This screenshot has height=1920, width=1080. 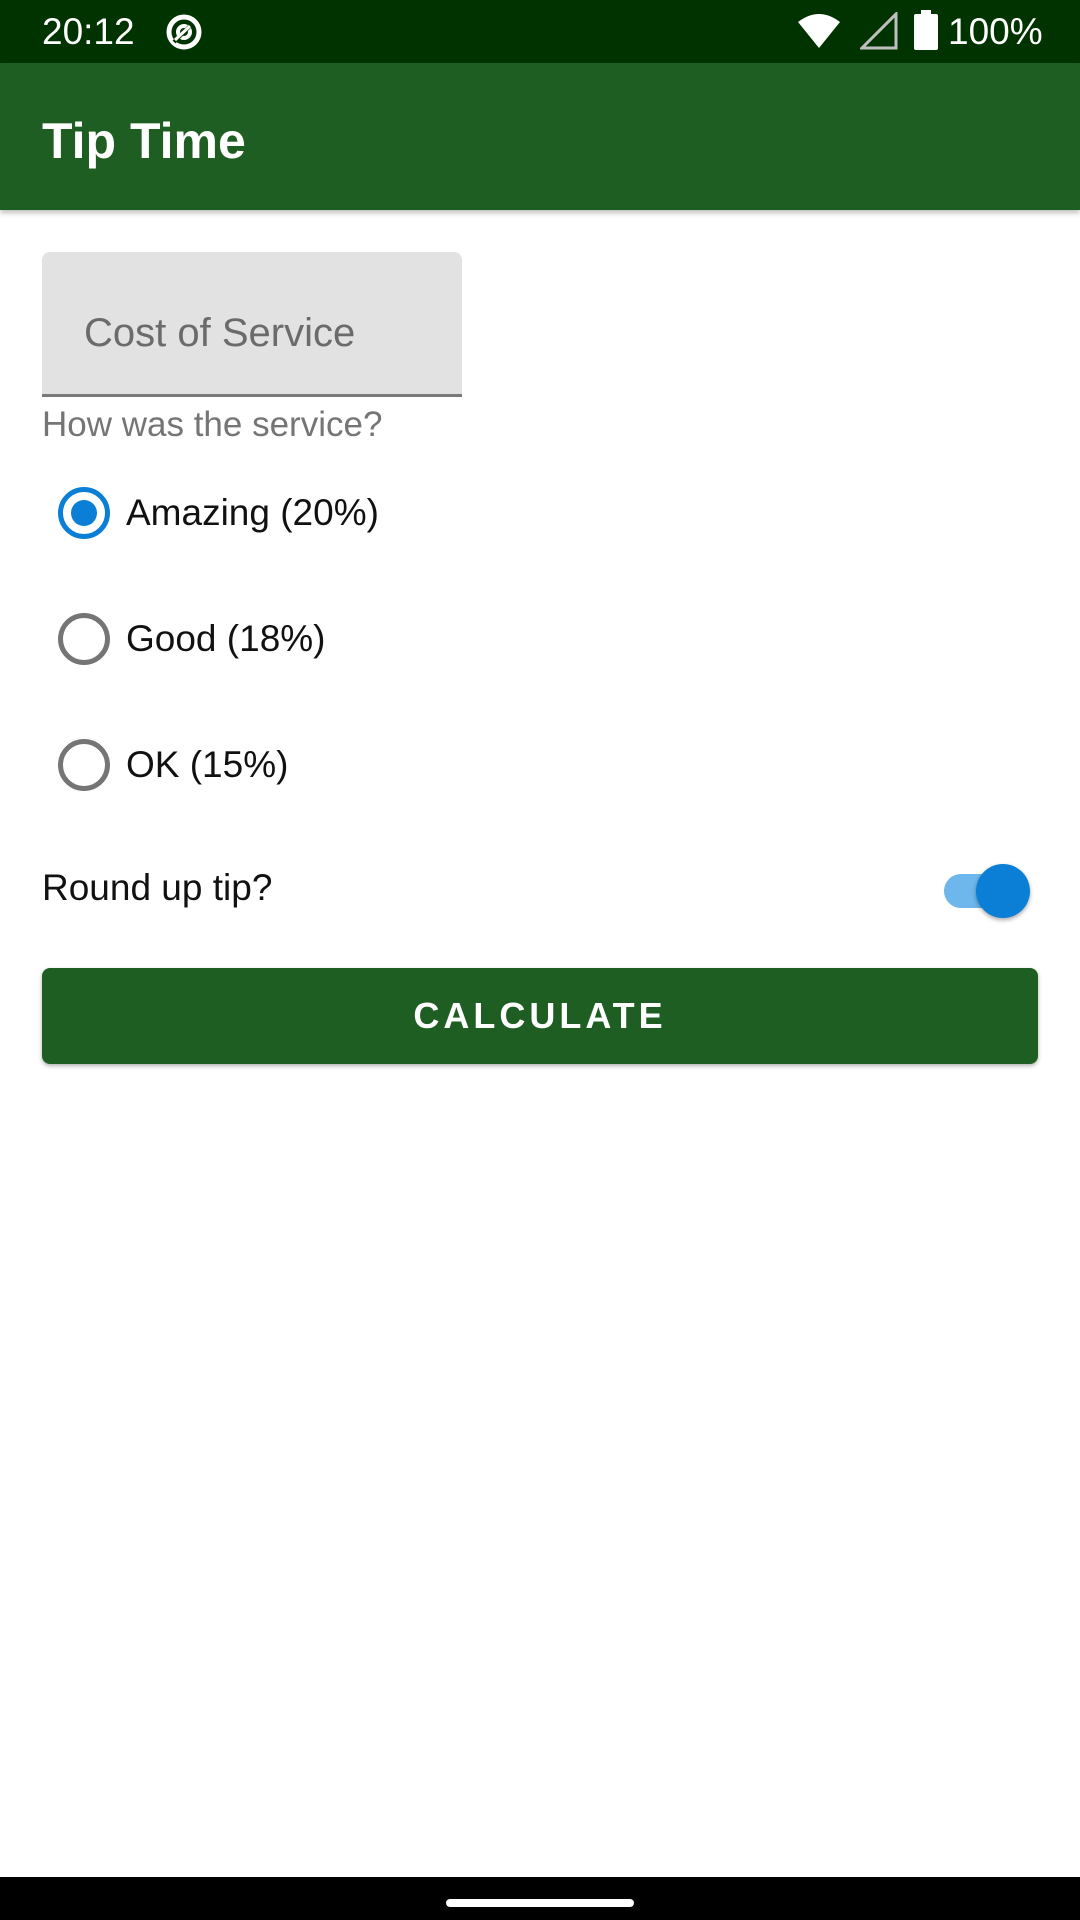 I want to click on cost-of-service-input, so click(x=252, y=323).